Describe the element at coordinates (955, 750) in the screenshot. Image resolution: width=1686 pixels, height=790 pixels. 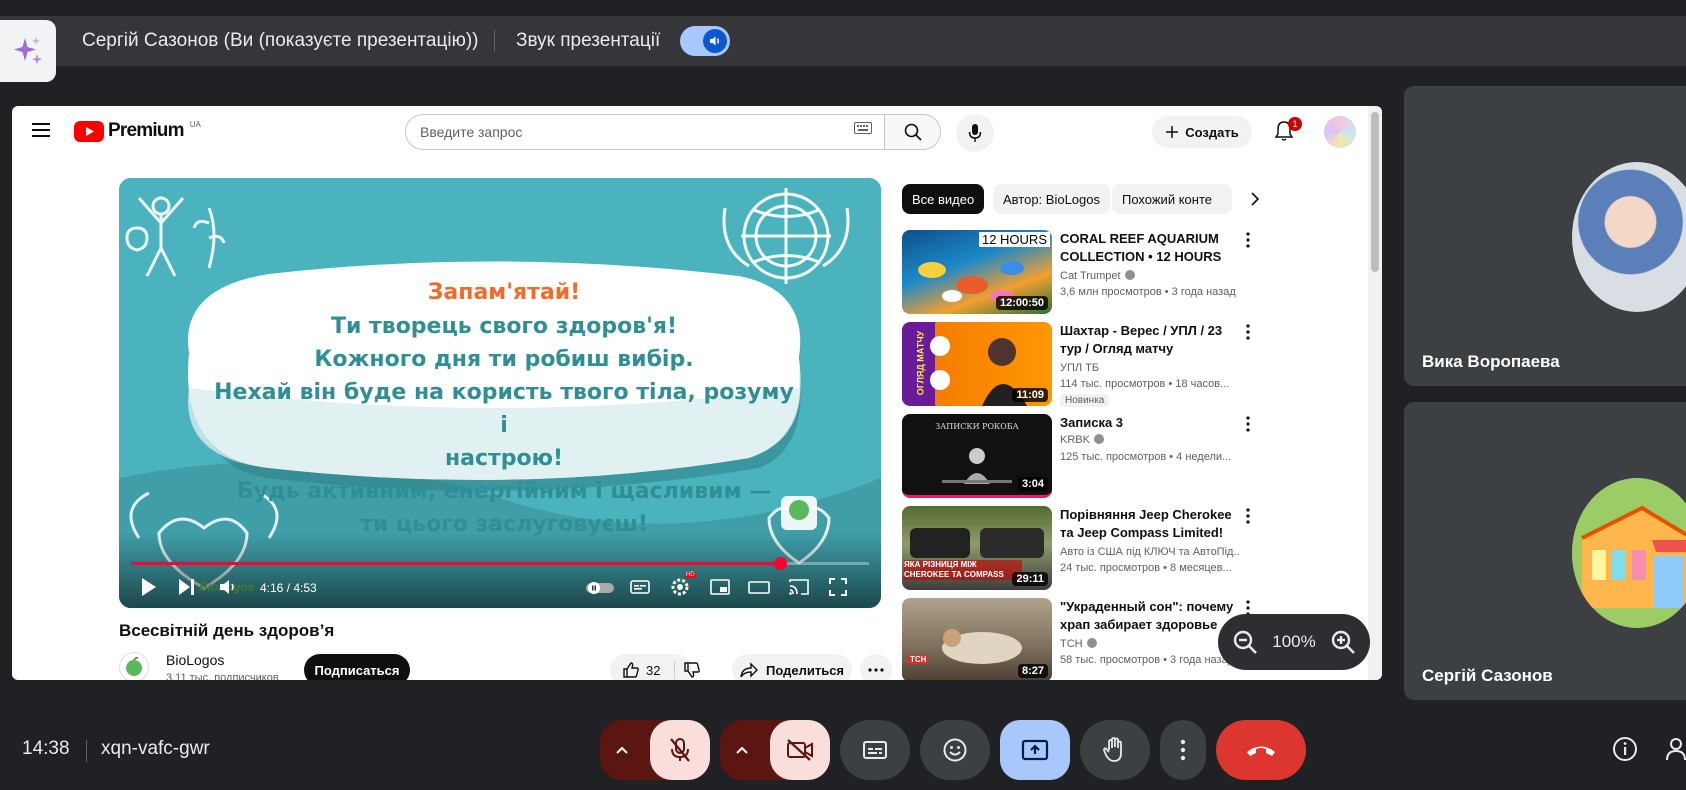
I see `reactions-button` at that location.